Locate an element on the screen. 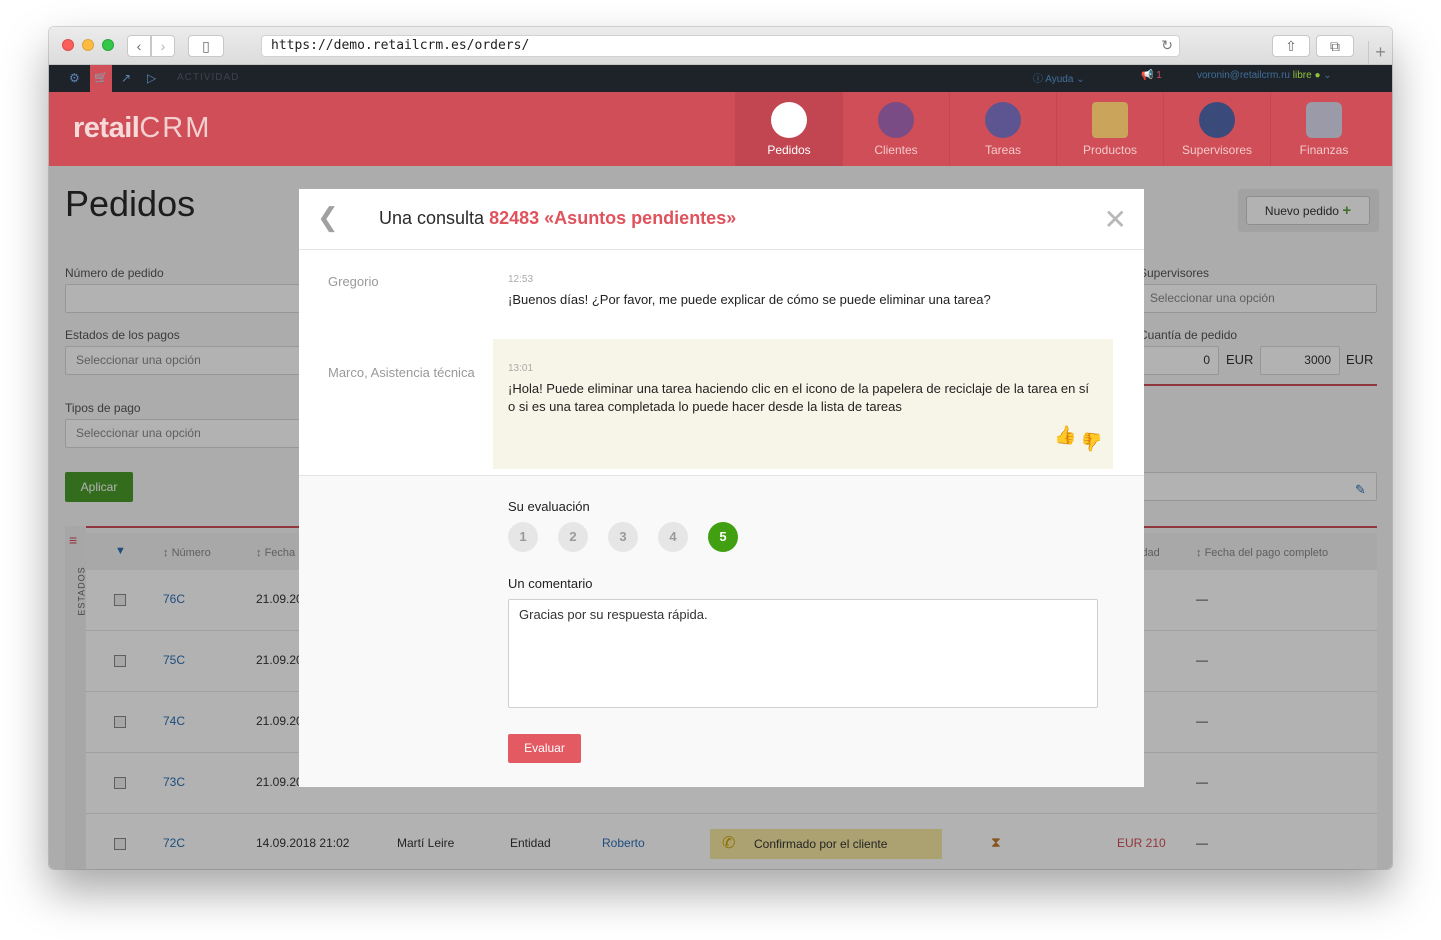 The width and height of the screenshot is (1441, 940). close-icon: ✕ is located at coordinates (1115, 219).